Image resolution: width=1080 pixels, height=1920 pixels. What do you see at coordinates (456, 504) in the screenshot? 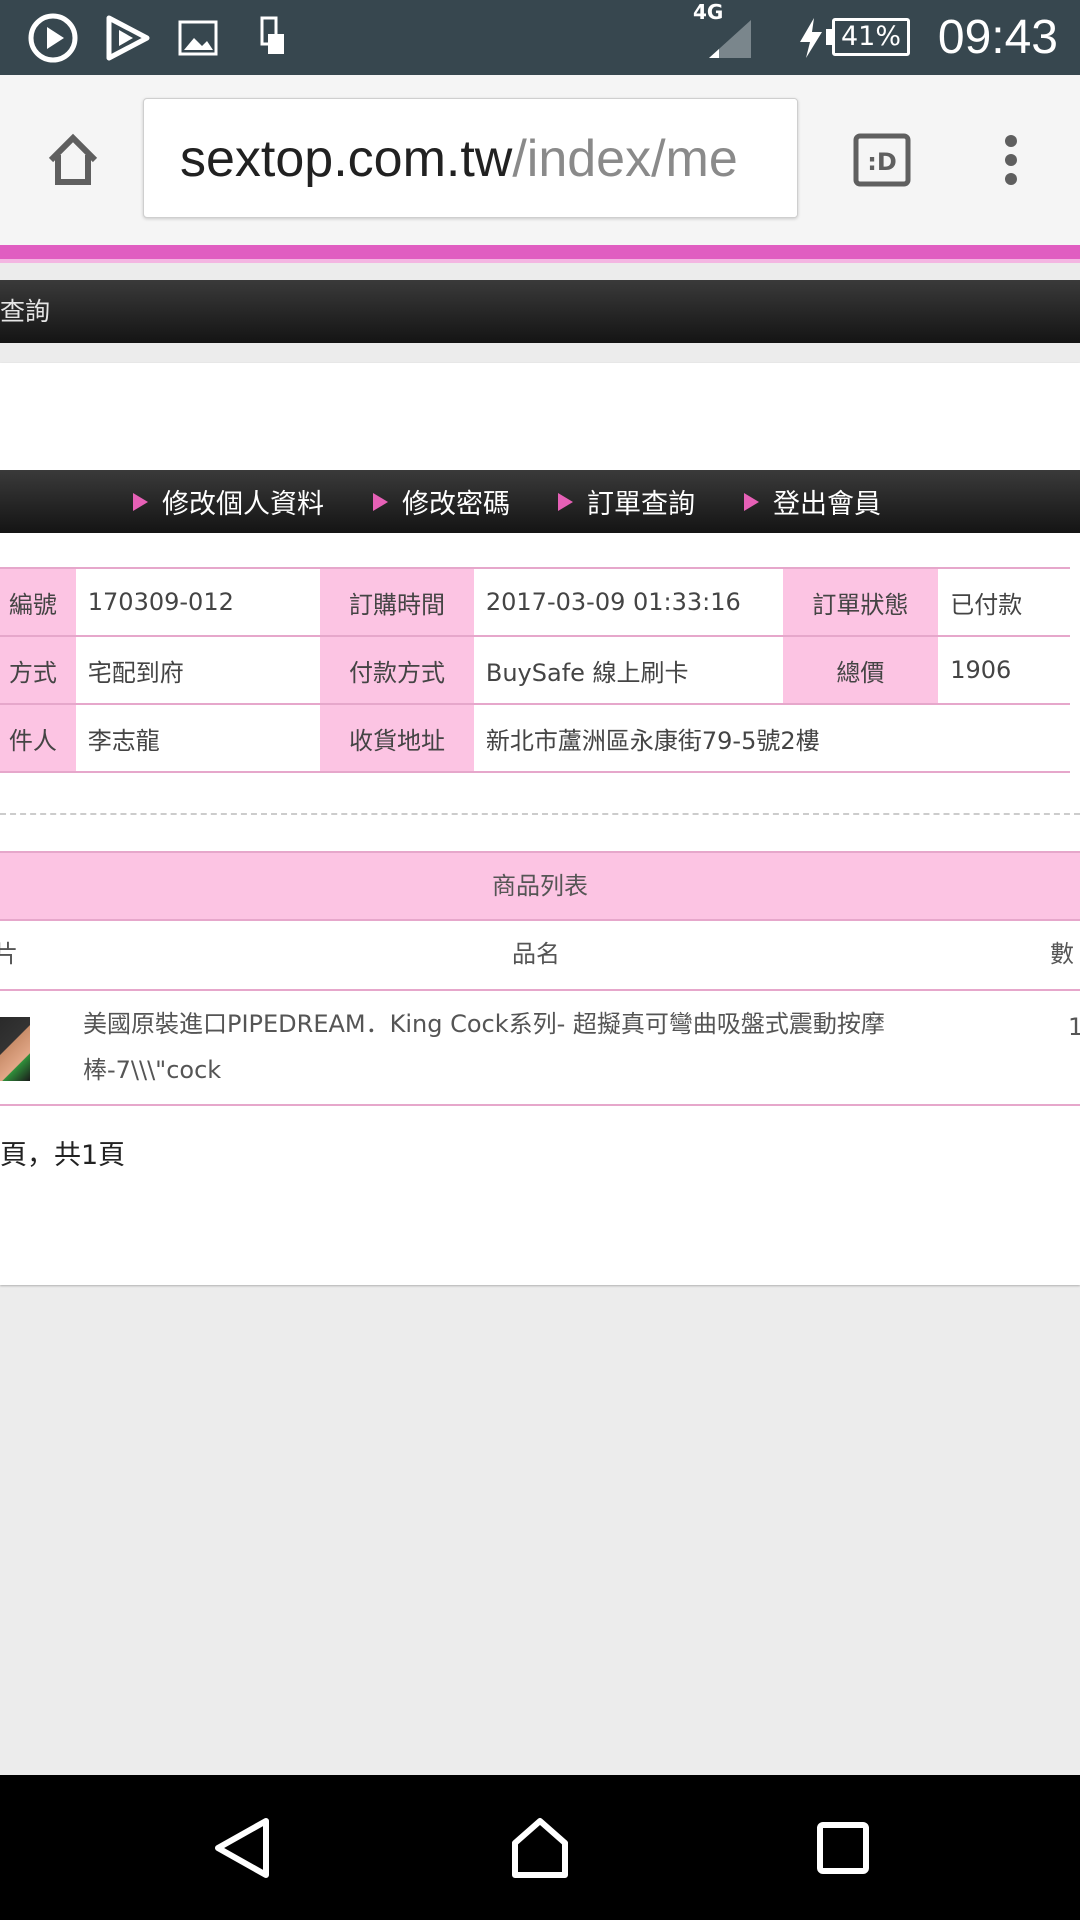
I see `nav-label: 修改密碼` at bounding box center [456, 504].